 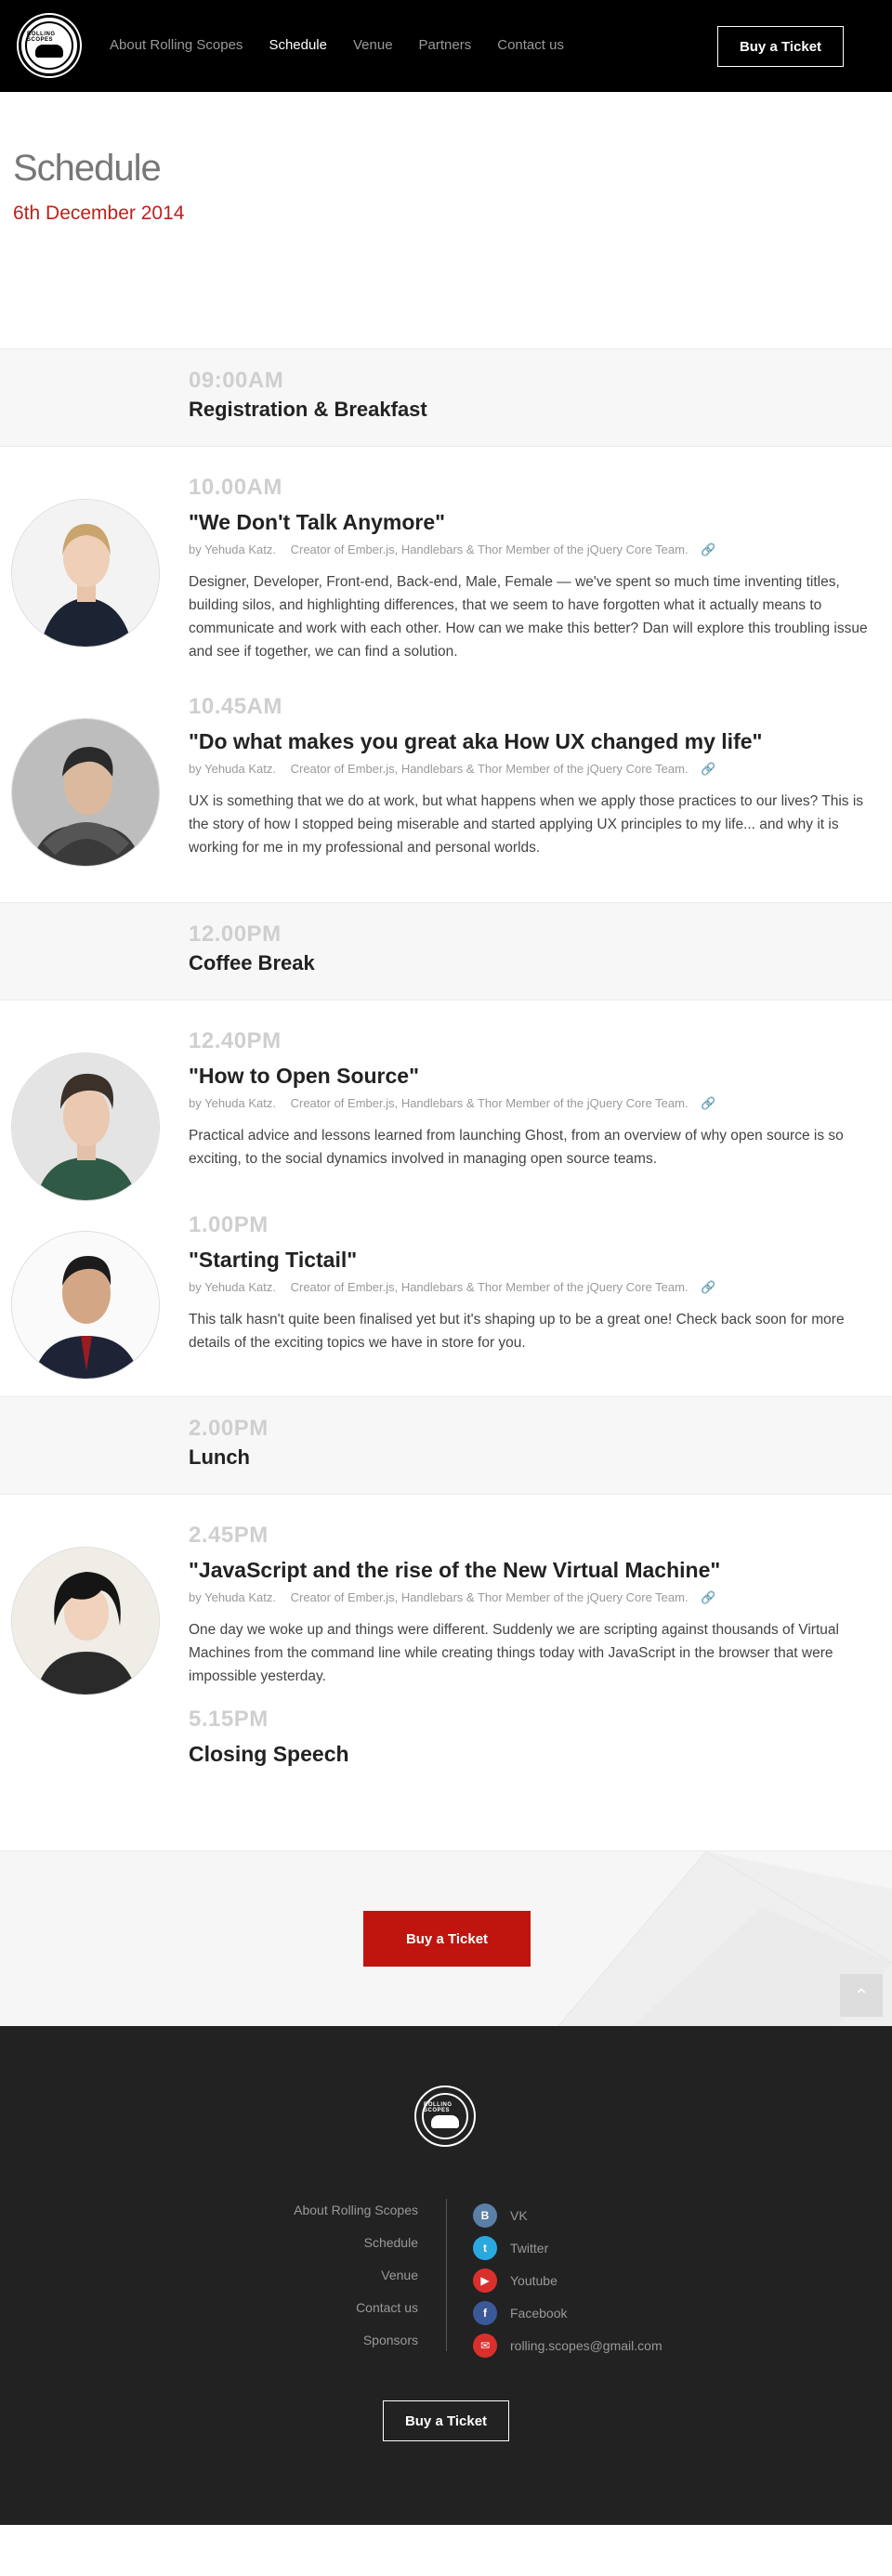 I want to click on social-facebook: f Facebook, so click(x=567, y=2312).